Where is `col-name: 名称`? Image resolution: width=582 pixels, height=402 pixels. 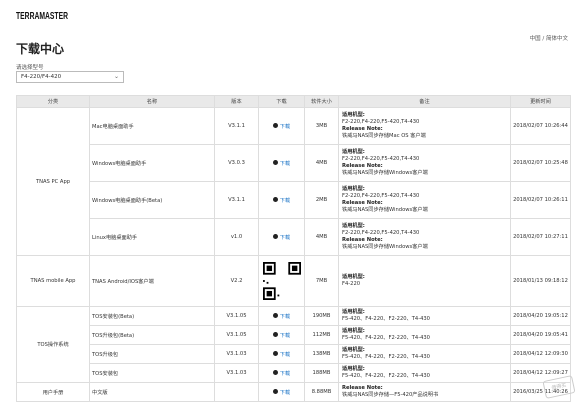 col-name: 名称 is located at coordinates (152, 101).